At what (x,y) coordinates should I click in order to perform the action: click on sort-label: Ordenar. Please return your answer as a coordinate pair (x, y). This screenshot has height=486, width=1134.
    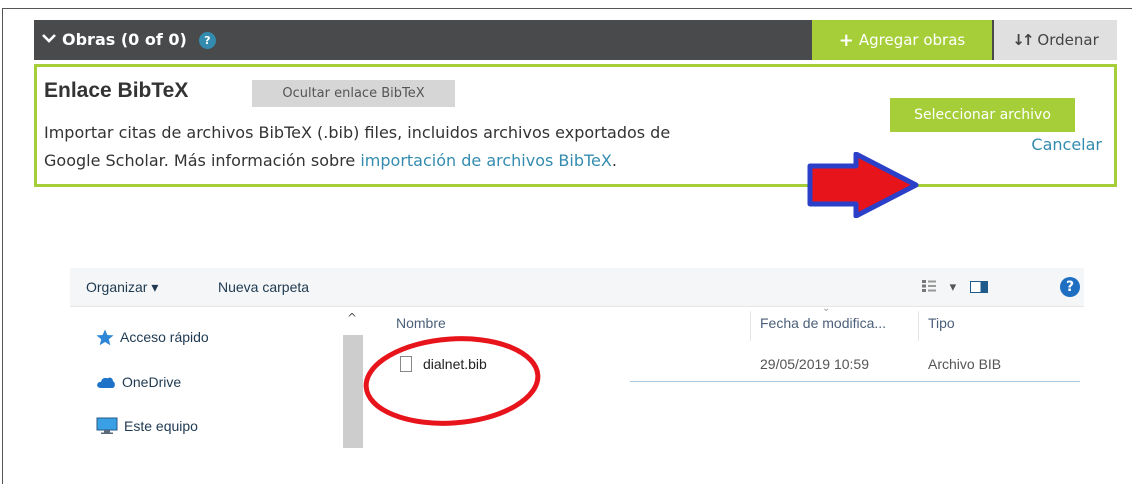
    Looking at the image, I should click on (1068, 40).